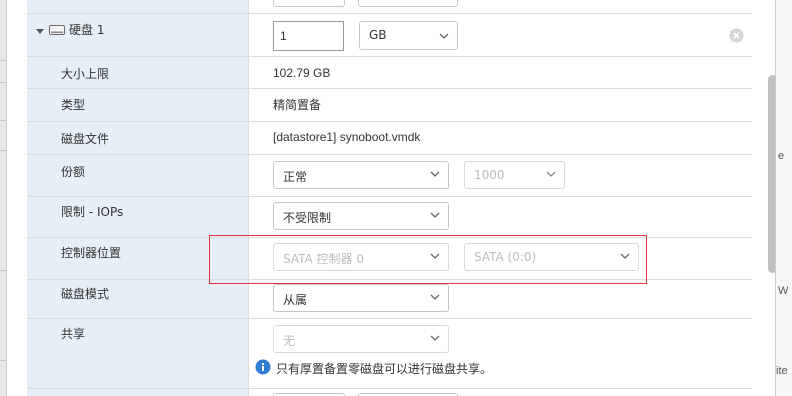  Describe the element at coordinates (361, 175) in the screenshot. I see `shares-level-select: 正常` at that location.